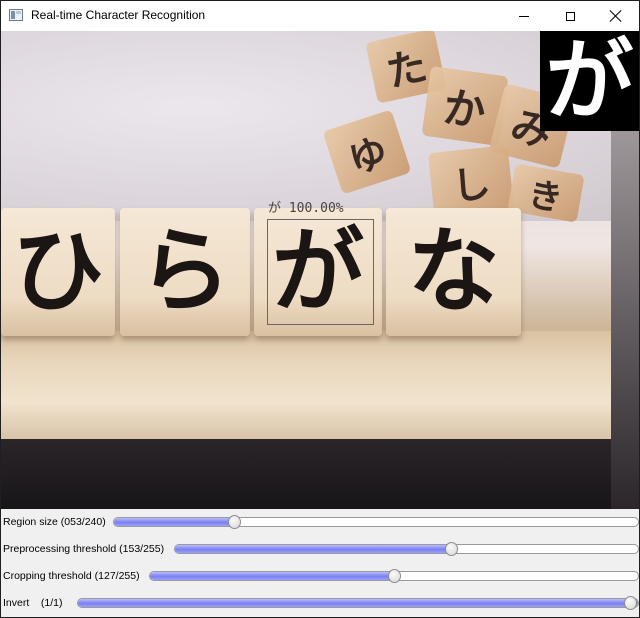 Image resolution: width=640 pixels, height=618 pixels. Describe the element at coordinates (33, 603) in the screenshot. I see `slider-label: Invert (1/1)` at that location.